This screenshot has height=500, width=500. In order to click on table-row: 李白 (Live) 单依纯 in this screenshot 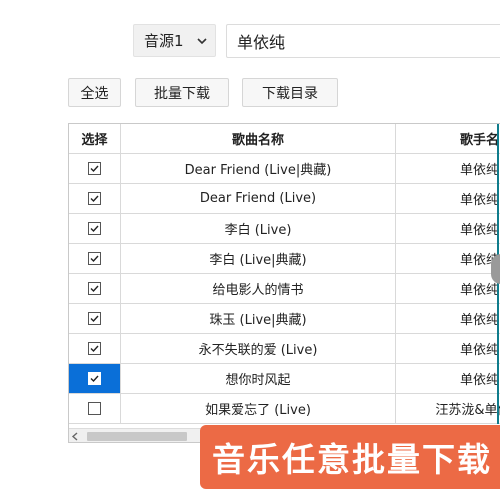, I will do `click(284, 229)`.